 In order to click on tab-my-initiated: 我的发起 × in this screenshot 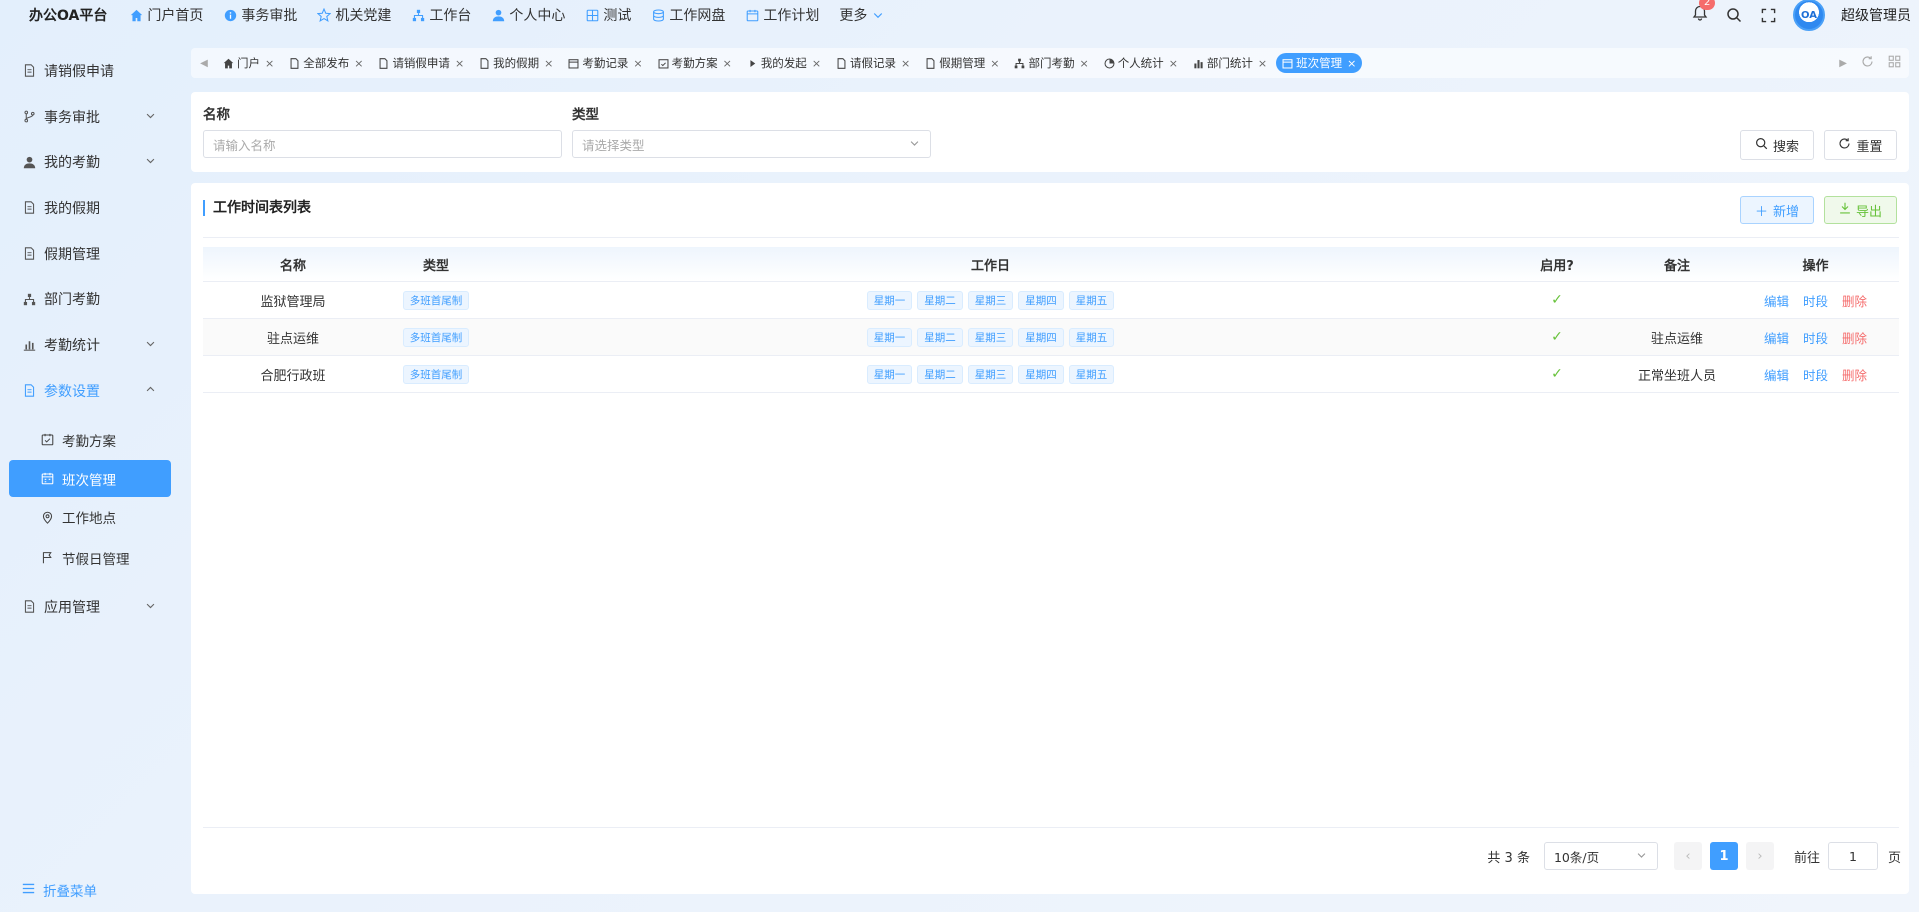, I will do `click(784, 63)`.